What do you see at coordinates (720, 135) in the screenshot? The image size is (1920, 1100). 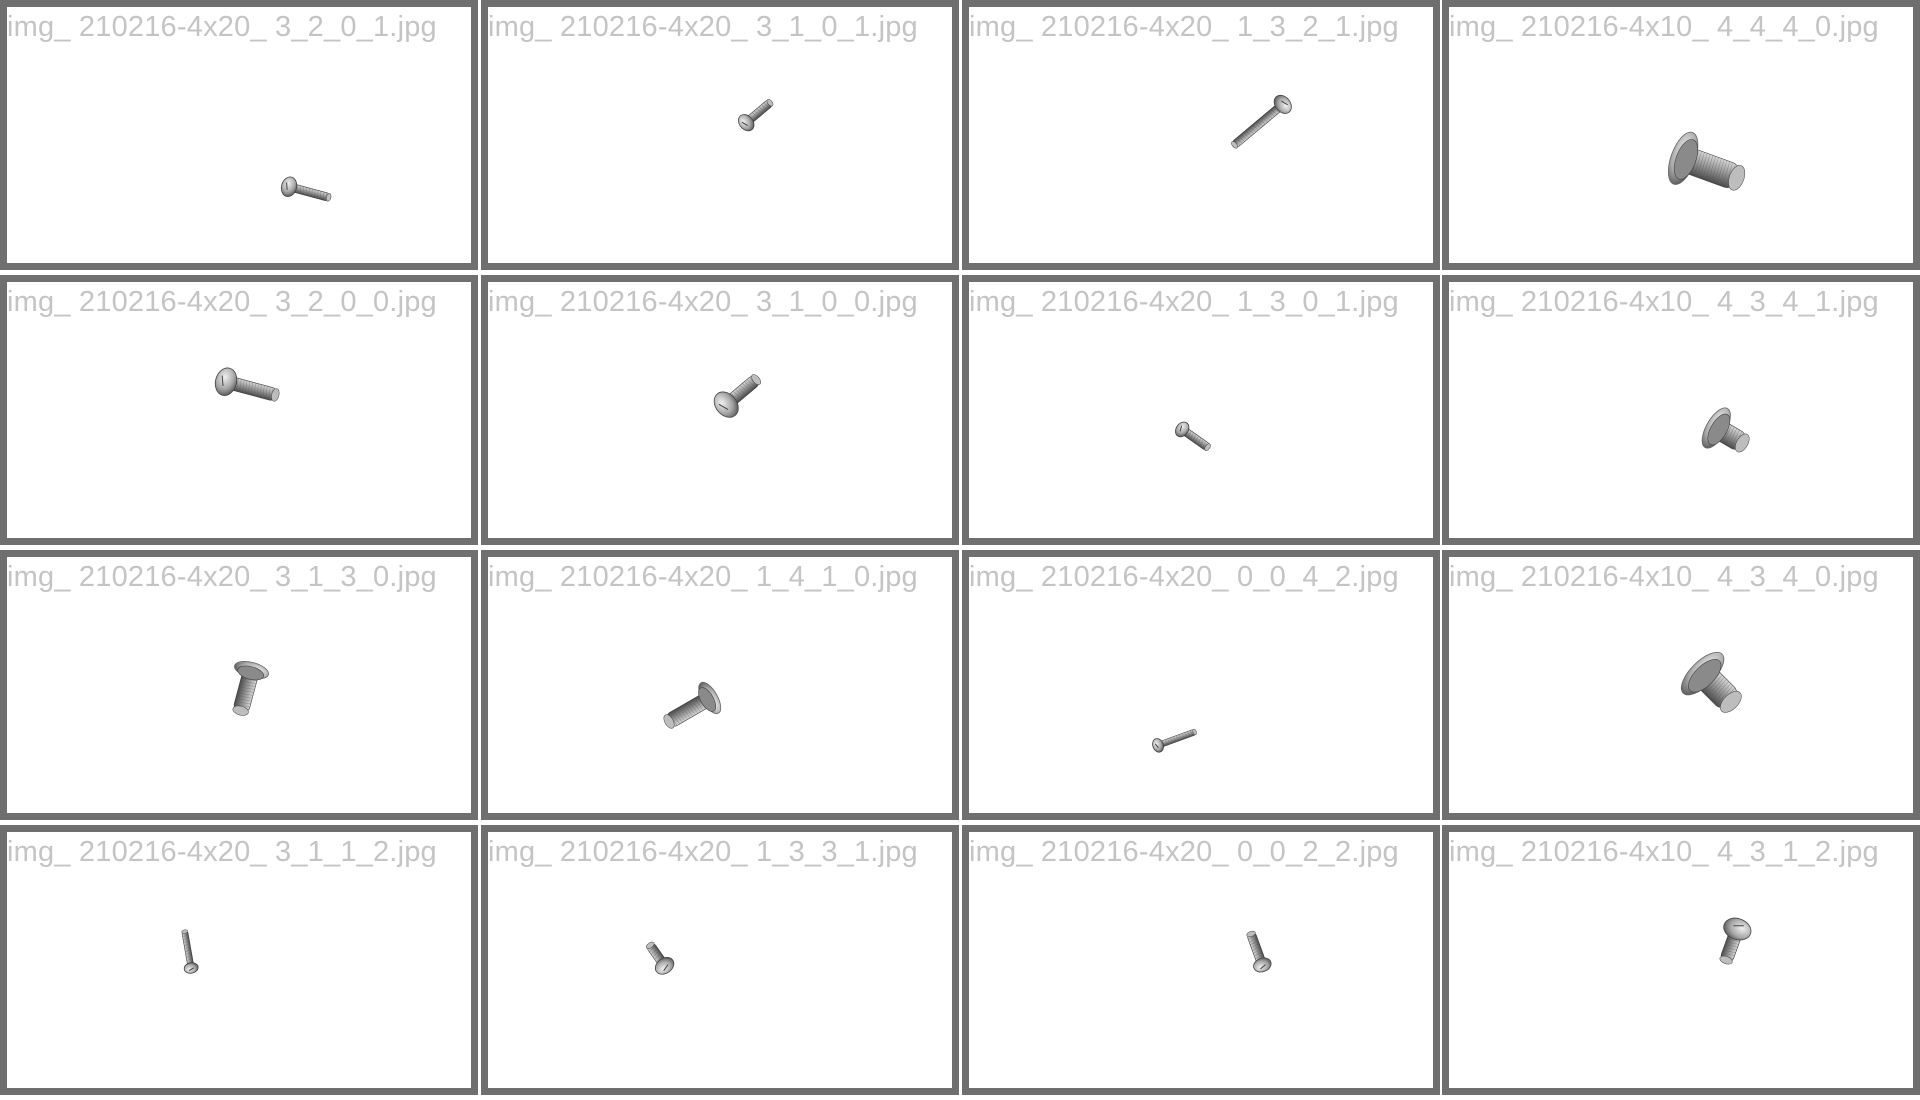 I see `image-tile: img_ 210216-4x20_ 3_1_0_1.jpg` at bounding box center [720, 135].